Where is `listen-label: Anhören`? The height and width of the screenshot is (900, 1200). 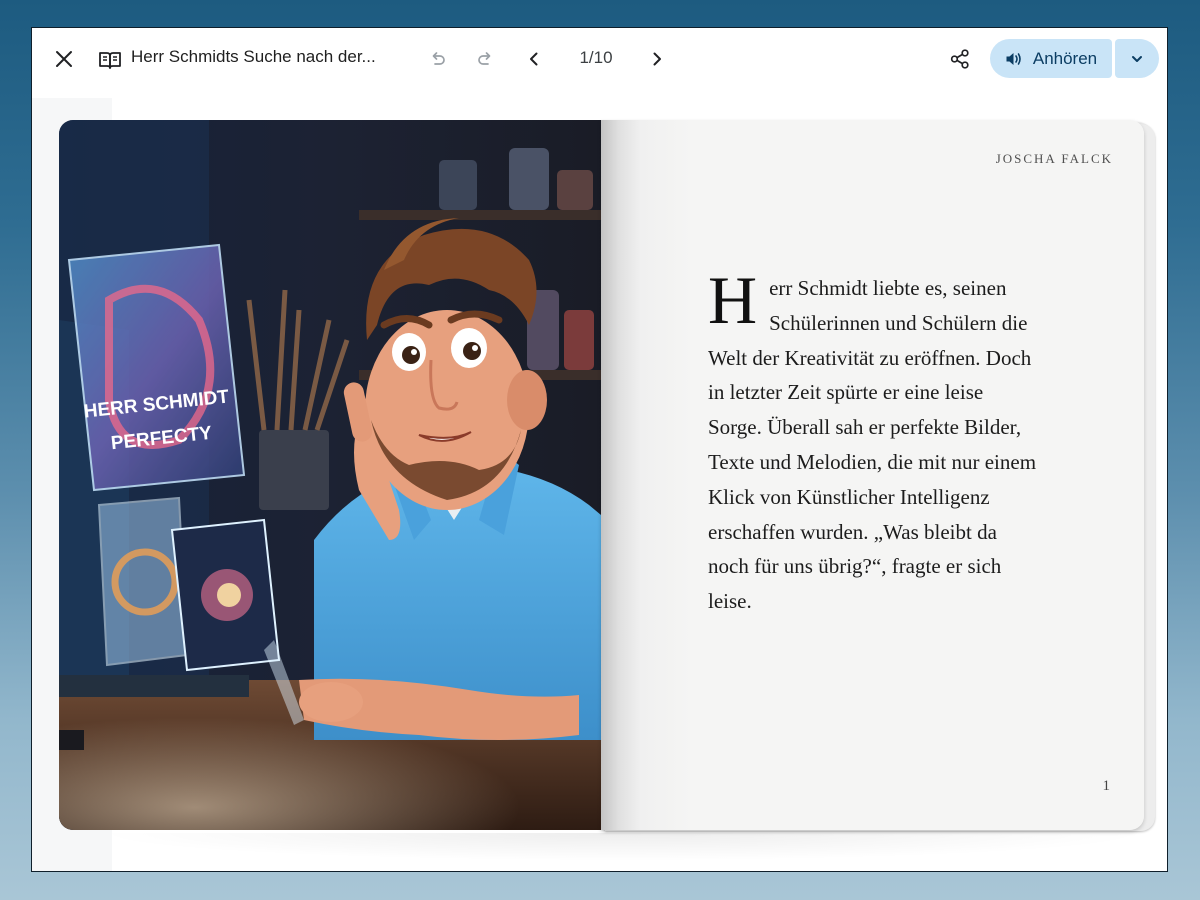
listen-label: Anhören is located at coordinates (1065, 58).